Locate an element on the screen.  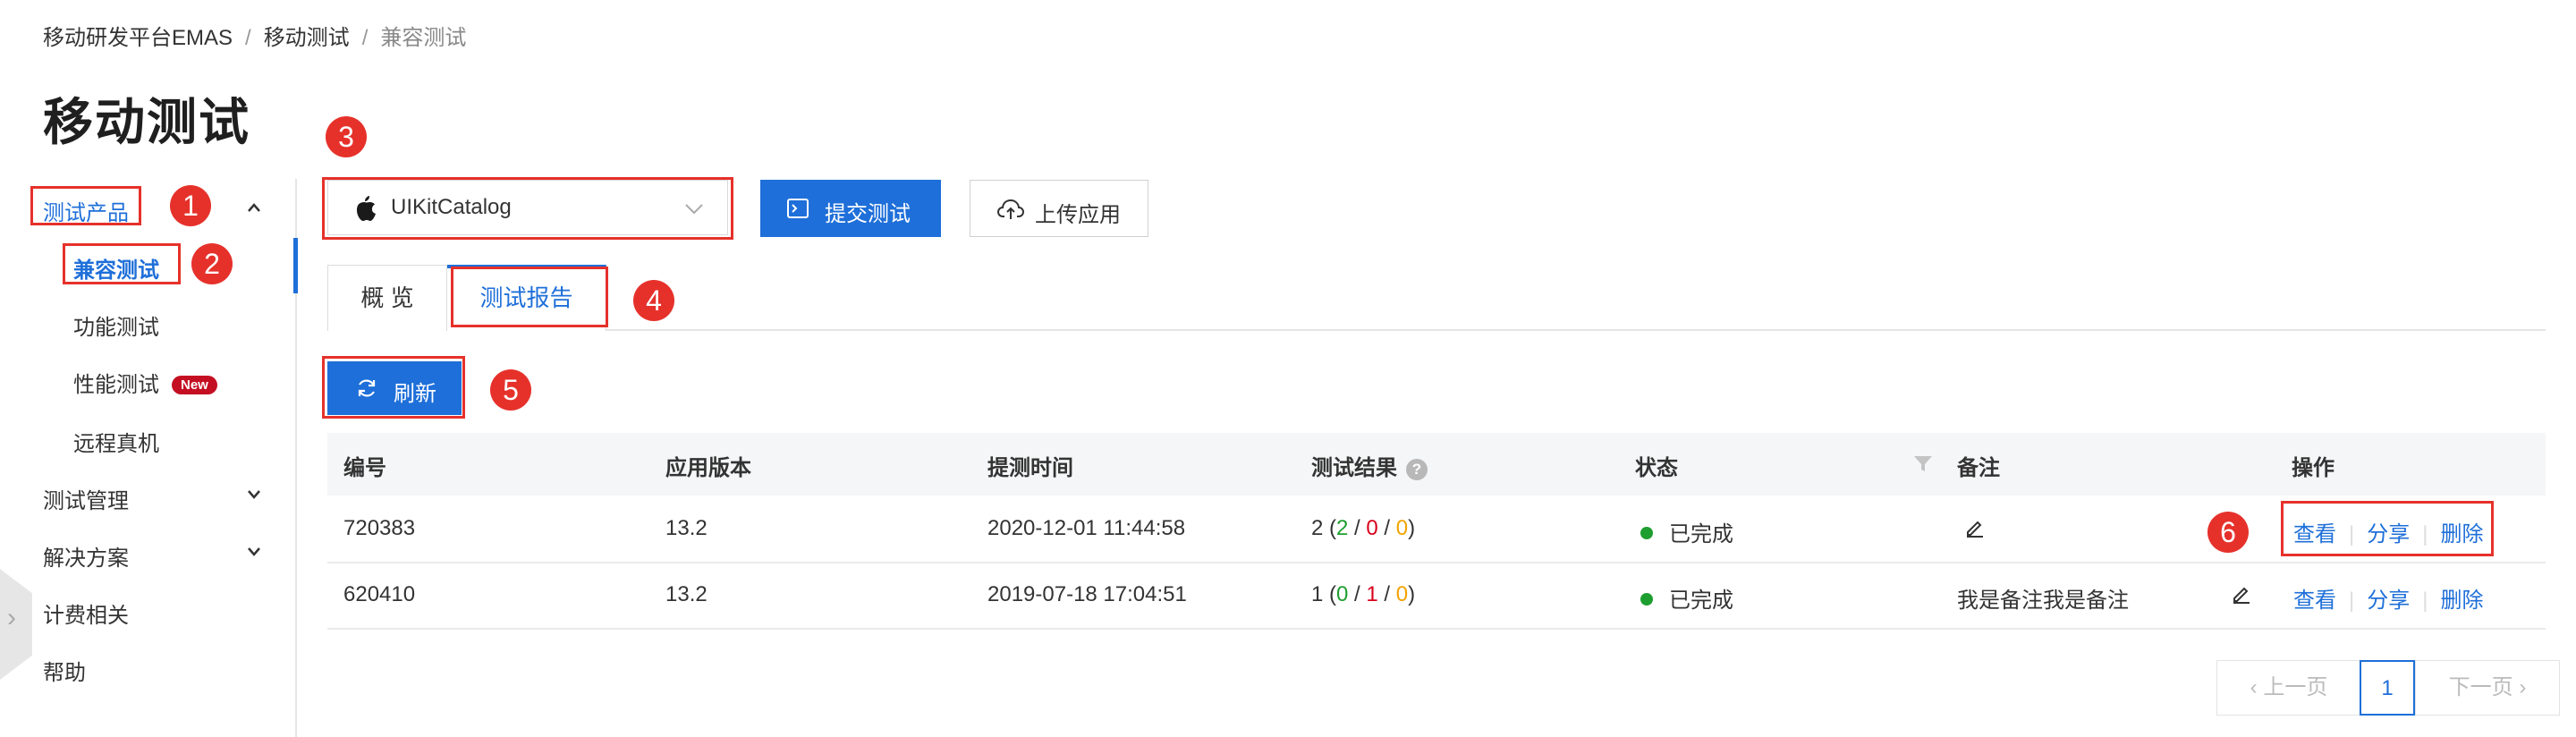
annotation-number-5: 5 is located at coordinates (510, 390).